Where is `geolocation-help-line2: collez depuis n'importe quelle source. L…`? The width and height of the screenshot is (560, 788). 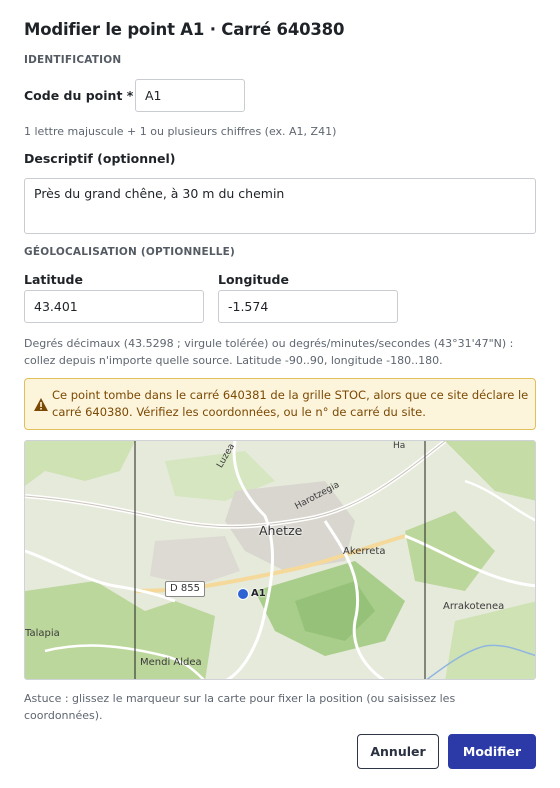
geolocation-help-line2: collez depuis n'importe quelle source. L… is located at coordinates (233, 360).